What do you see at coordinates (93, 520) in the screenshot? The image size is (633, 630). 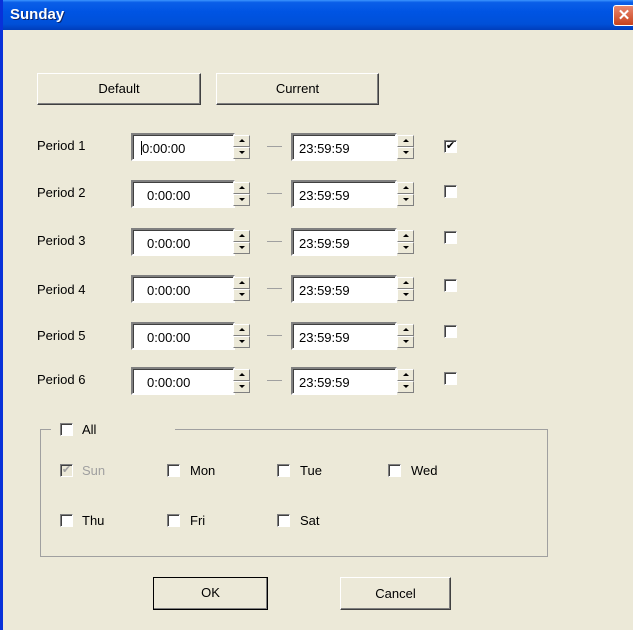 I see `thu-label: Thu` at bounding box center [93, 520].